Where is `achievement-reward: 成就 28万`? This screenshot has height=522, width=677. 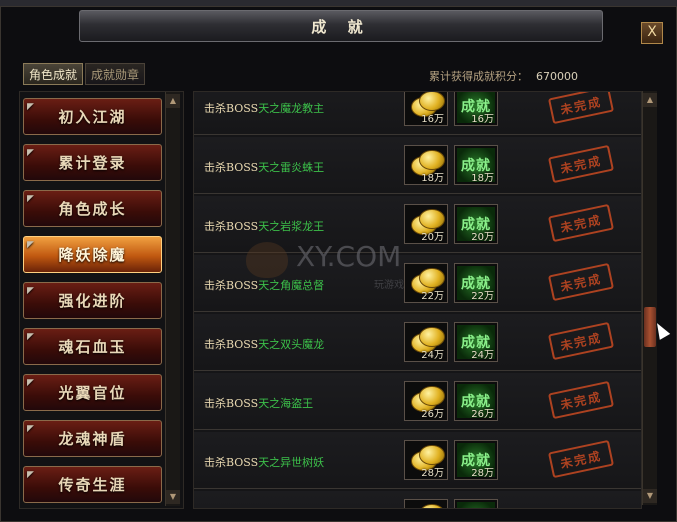 achievement-reward: 成就 28万 is located at coordinates (476, 460).